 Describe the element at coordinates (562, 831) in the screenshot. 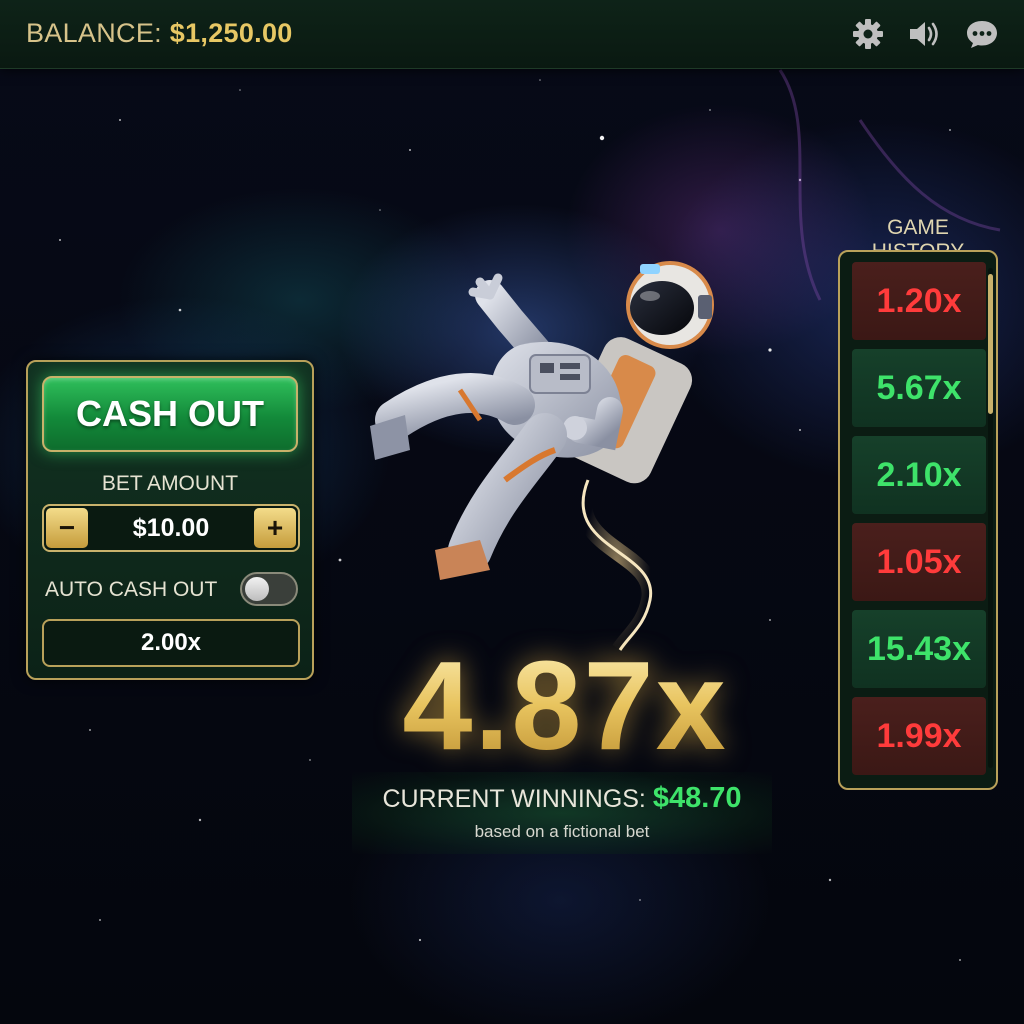

I see `fictional-bet-note: based on a fictional bet` at that location.